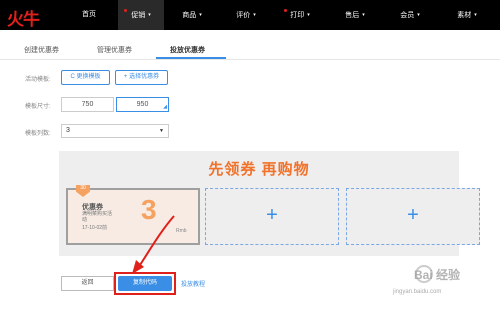 The image size is (500, 310). What do you see at coordinates (417, 292) in the screenshot?
I see `watermark-url: jingyan.baidu.com` at bounding box center [417, 292].